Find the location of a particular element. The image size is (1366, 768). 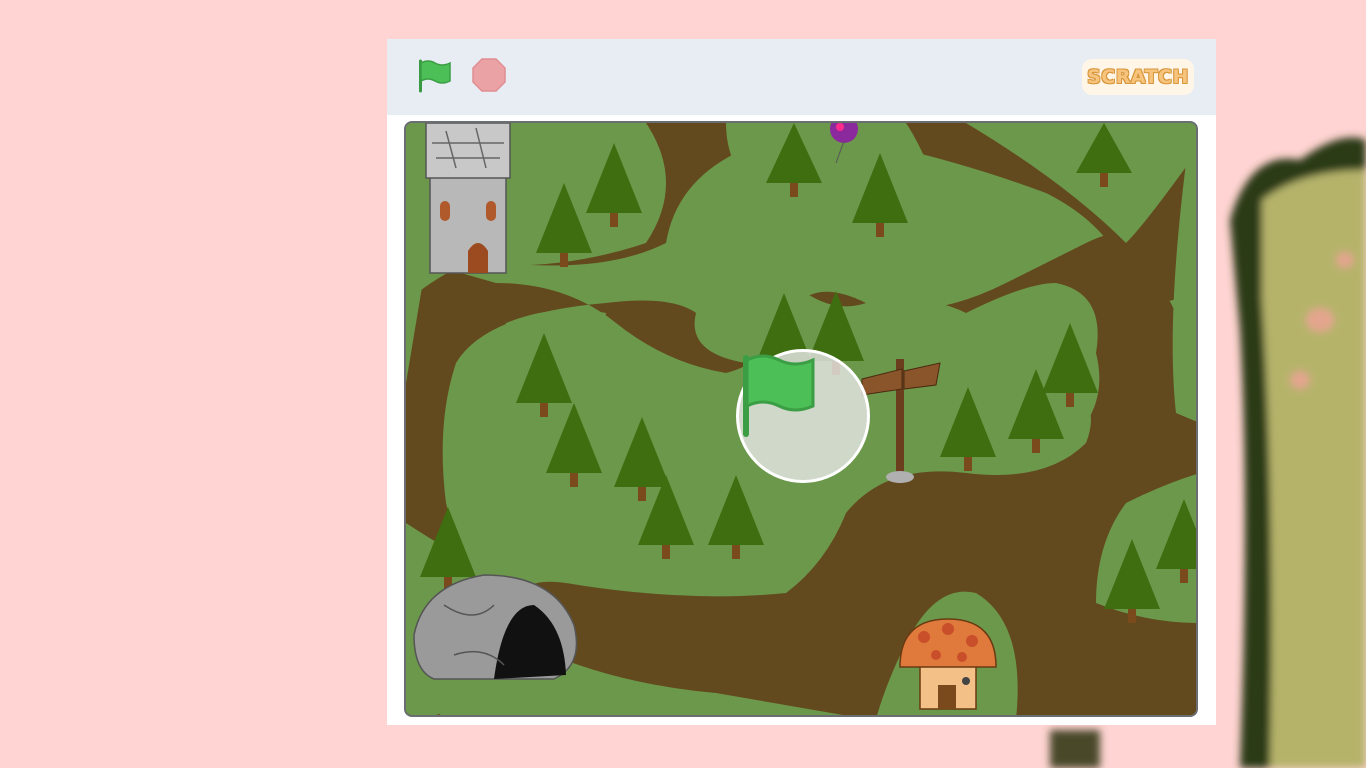

stop-button is located at coordinates (489, 75).